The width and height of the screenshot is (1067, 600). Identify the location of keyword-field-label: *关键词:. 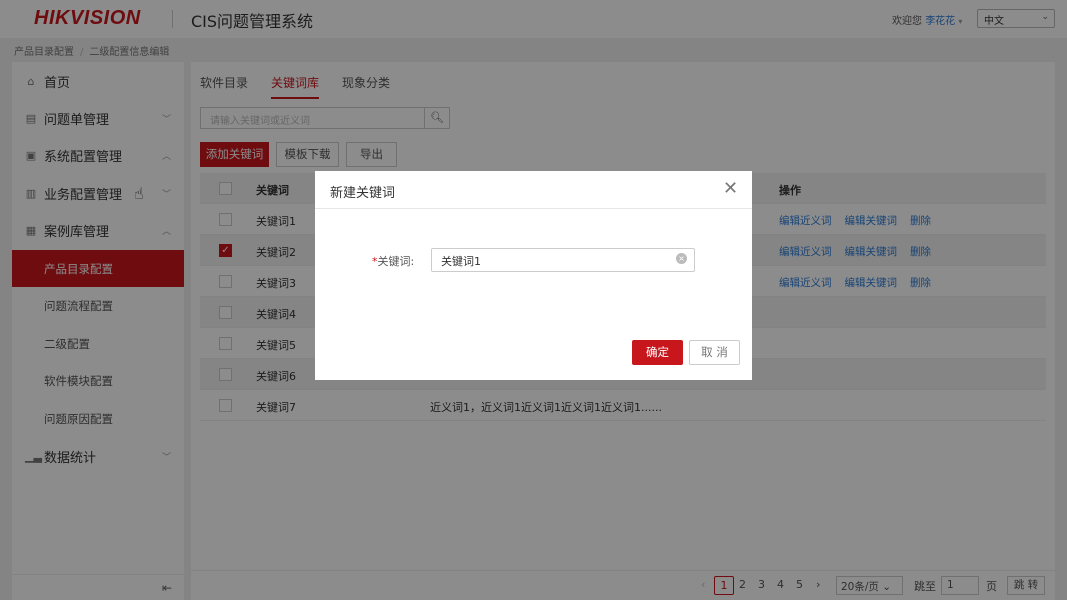
(393, 261).